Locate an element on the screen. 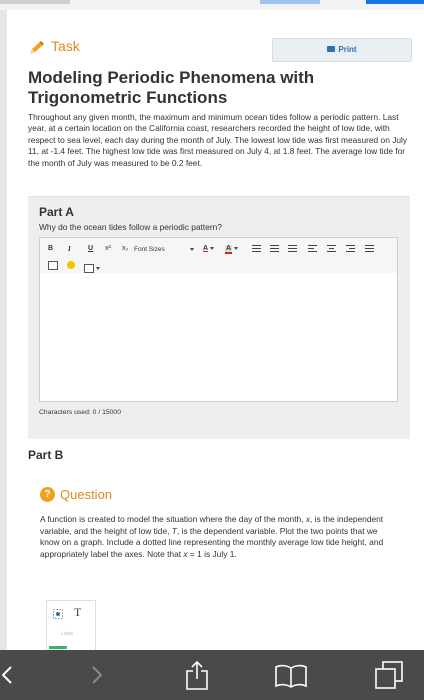 The image size is (424, 700). align-justify-icon is located at coordinates (369, 249).